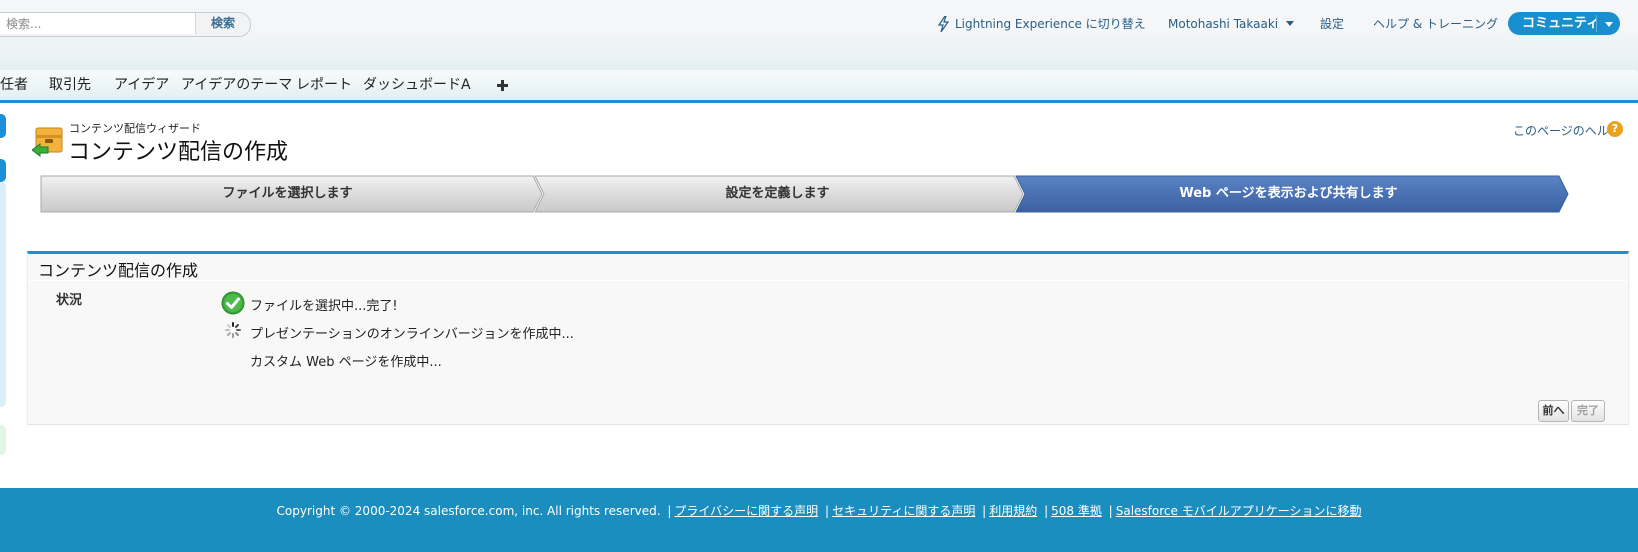 This screenshot has height=552, width=1638. Describe the element at coordinates (233, 330) in the screenshot. I see `spinner-icon` at that location.